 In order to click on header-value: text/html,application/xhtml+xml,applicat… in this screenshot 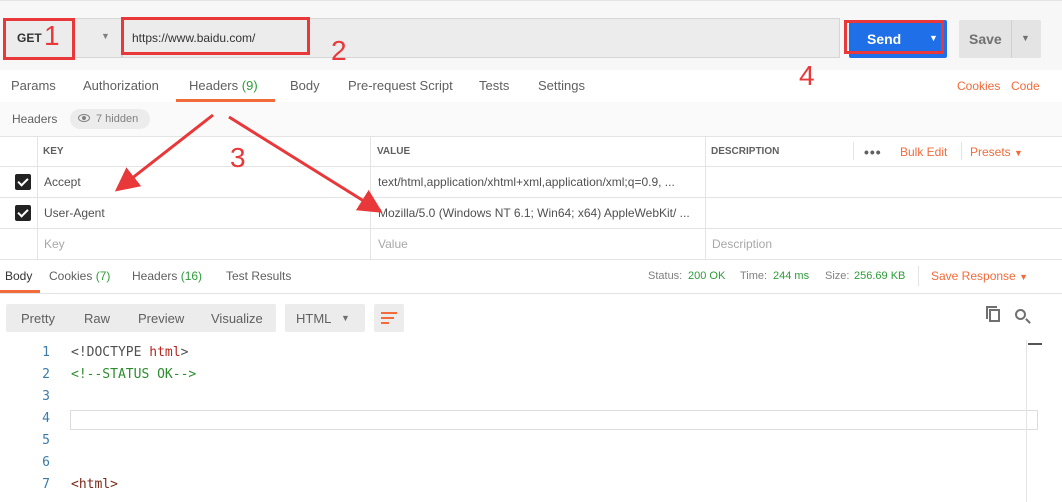, I will do `click(539, 182)`.